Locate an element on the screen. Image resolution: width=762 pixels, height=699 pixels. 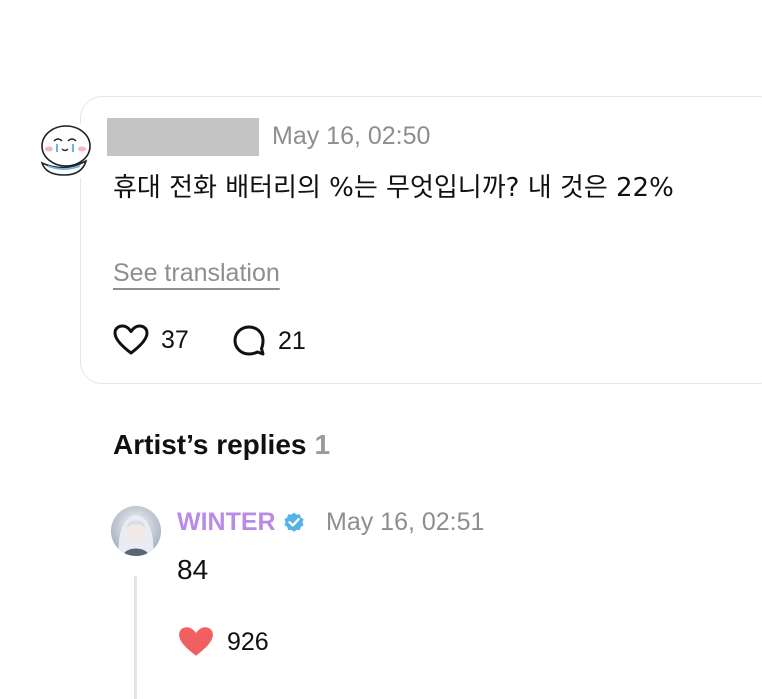
artist-replies-count: 1 is located at coordinates (322, 444).